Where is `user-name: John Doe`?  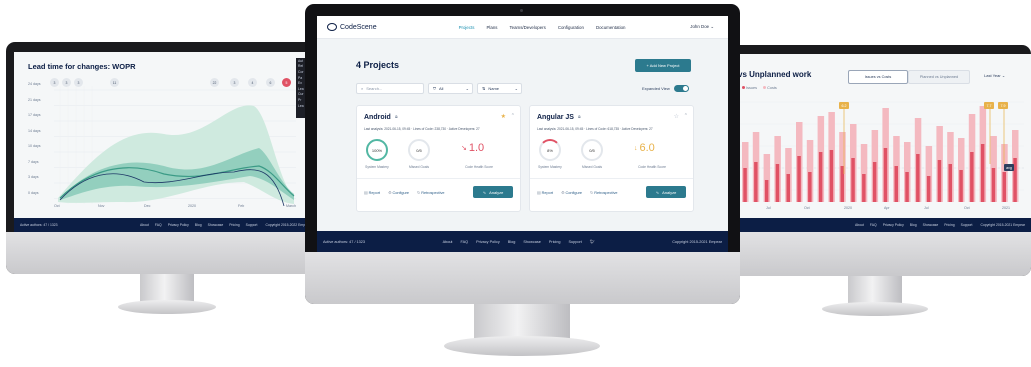 user-name: John Doe is located at coordinates (700, 26).